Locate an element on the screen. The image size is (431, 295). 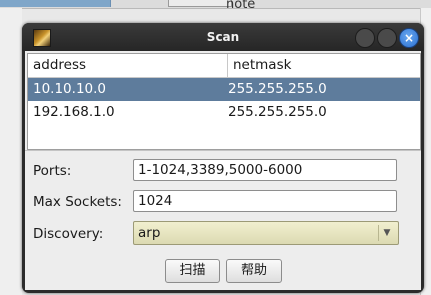
discovery-label: Discovery: is located at coordinates (68, 234).